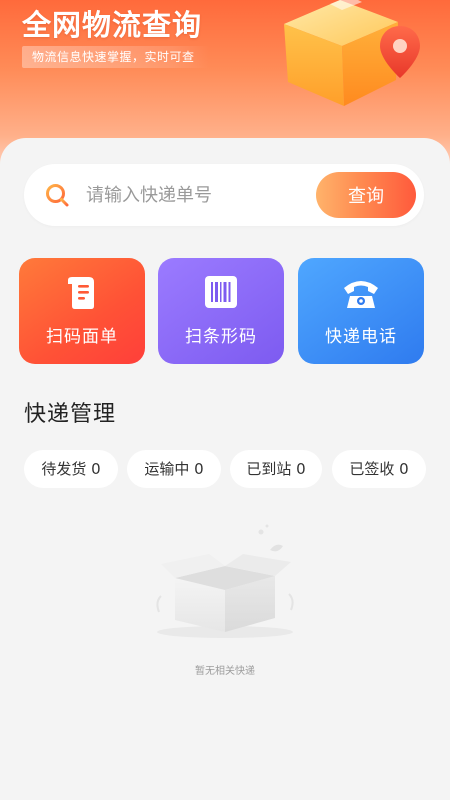  Describe the element at coordinates (372, 469) in the screenshot. I see `tab-label: 已签收` at that location.